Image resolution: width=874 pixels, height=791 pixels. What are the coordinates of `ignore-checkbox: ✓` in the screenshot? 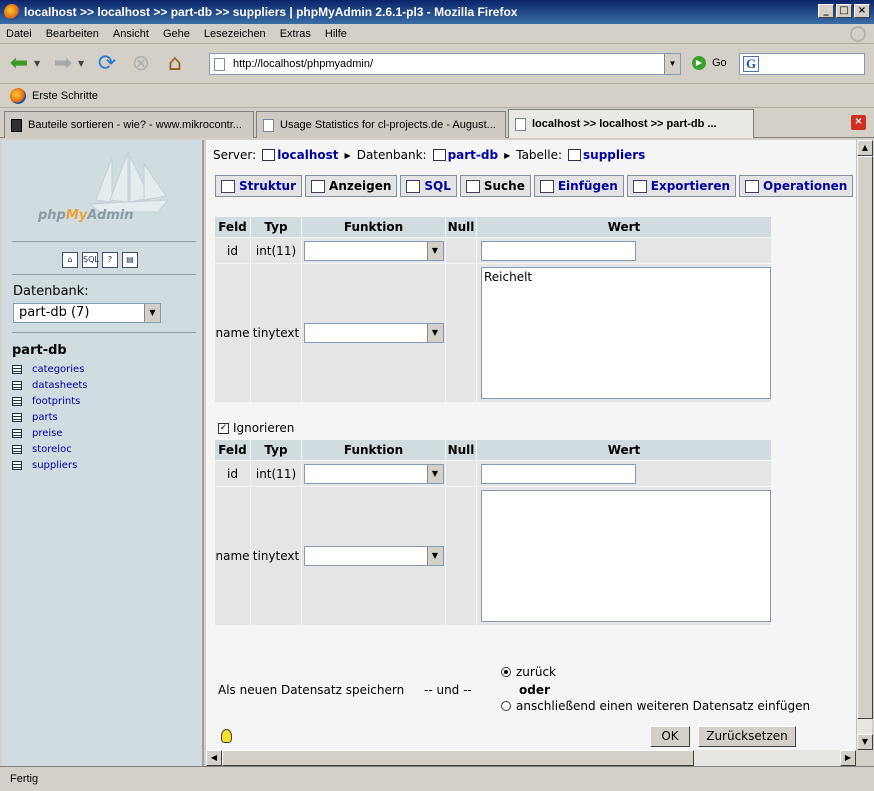 It's located at (223, 428).